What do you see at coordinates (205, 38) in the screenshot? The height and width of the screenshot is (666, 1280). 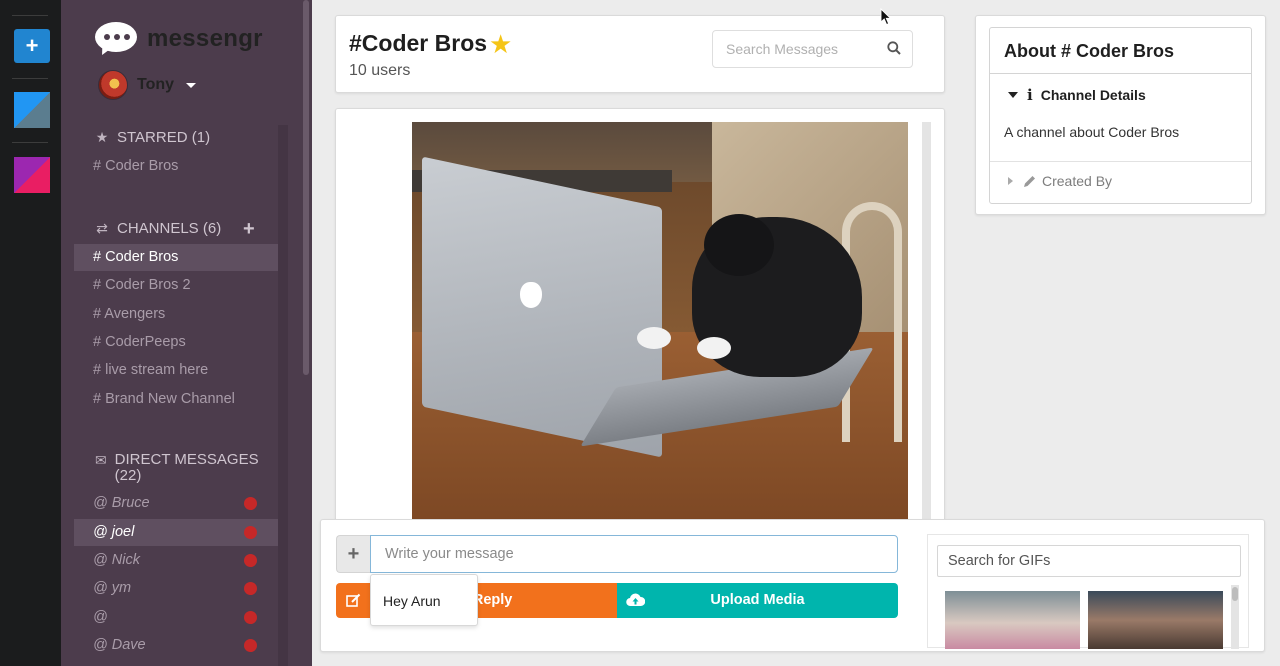 I see `brand-name: messengr` at bounding box center [205, 38].